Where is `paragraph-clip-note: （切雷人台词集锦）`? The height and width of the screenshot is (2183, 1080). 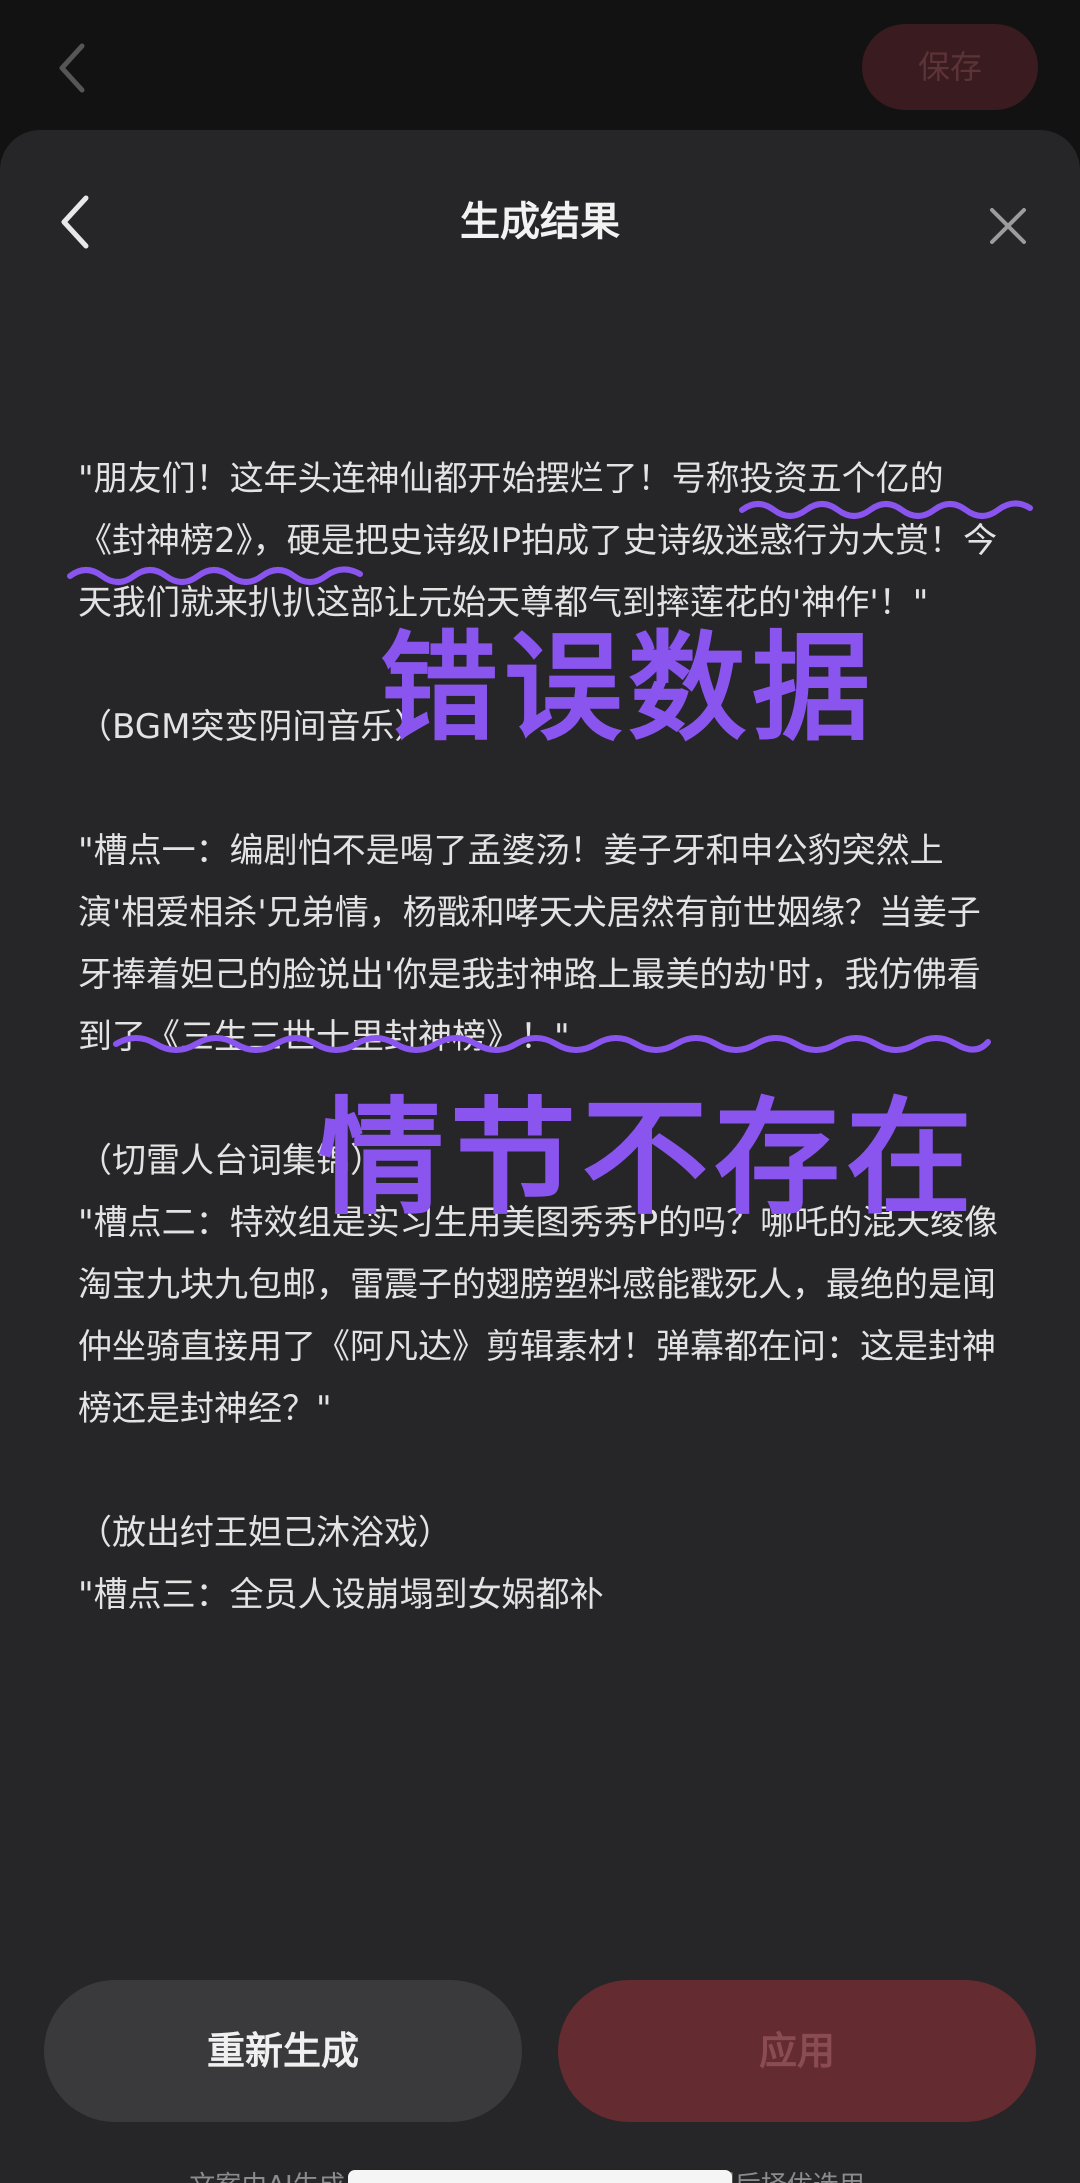
paragraph-clip-note: （切雷人台词集锦） is located at coordinates (231, 1161).